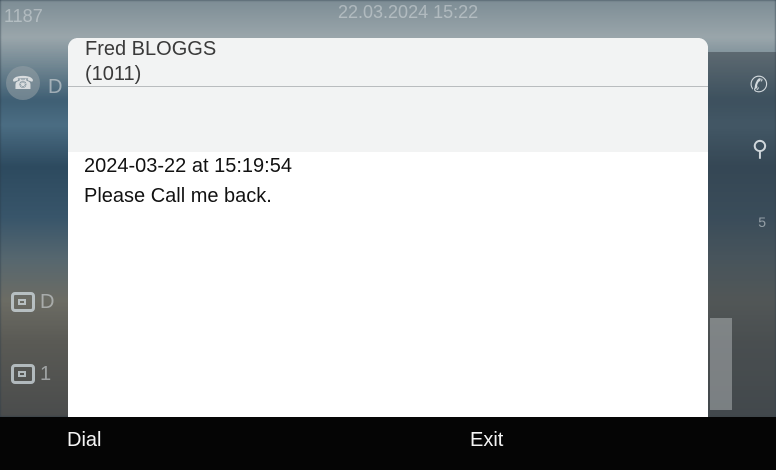  What do you see at coordinates (23, 83) in the screenshot?
I see `phone-icon: ☎` at bounding box center [23, 83].